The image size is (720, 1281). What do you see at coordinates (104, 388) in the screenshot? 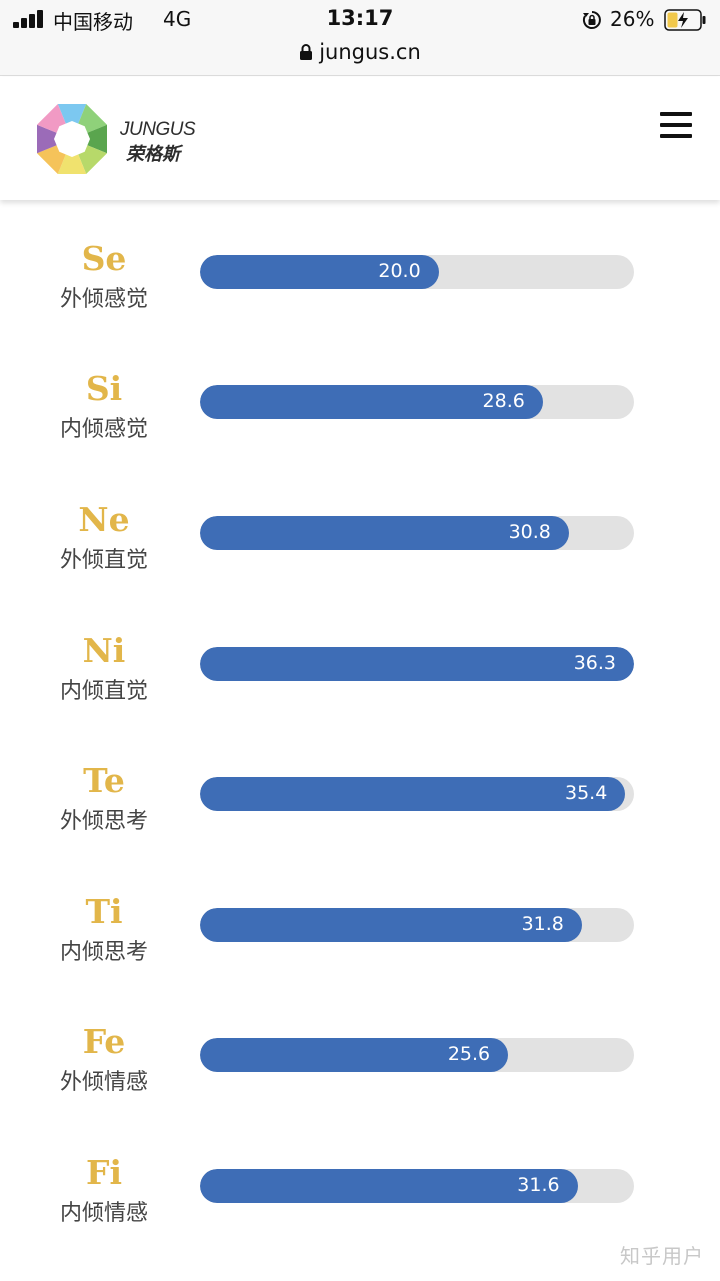
I see `function-code: Si` at bounding box center [104, 388].